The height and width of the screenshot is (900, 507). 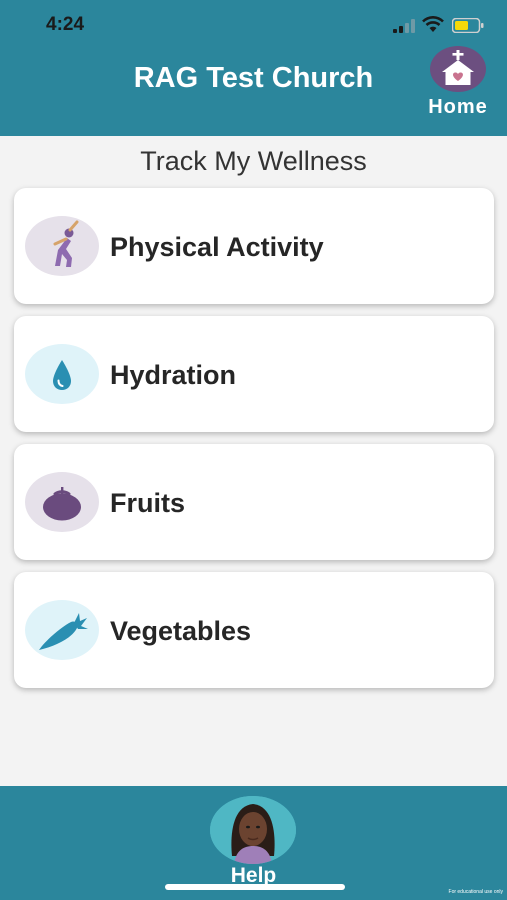 What do you see at coordinates (458, 69) in the screenshot?
I see `church-home-icon` at bounding box center [458, 69].